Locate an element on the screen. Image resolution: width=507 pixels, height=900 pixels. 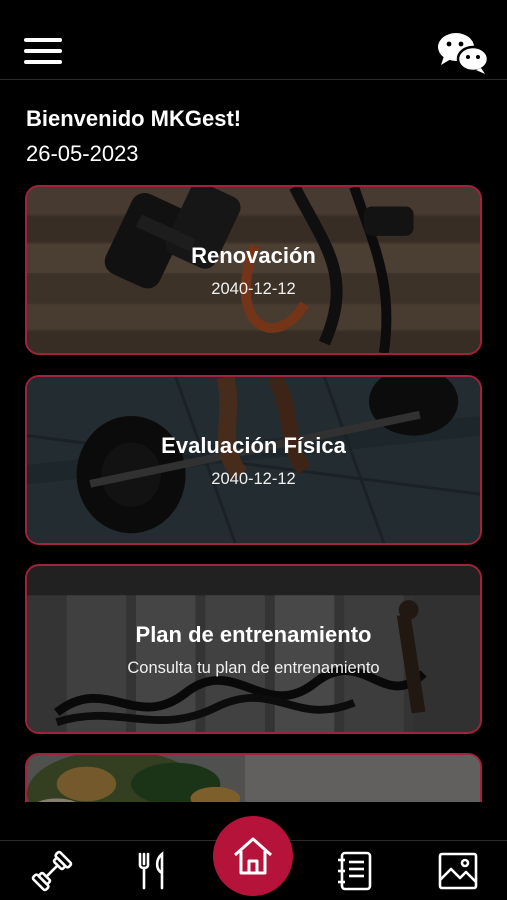
fork-knife-icon is located at coordinates (153, 871).